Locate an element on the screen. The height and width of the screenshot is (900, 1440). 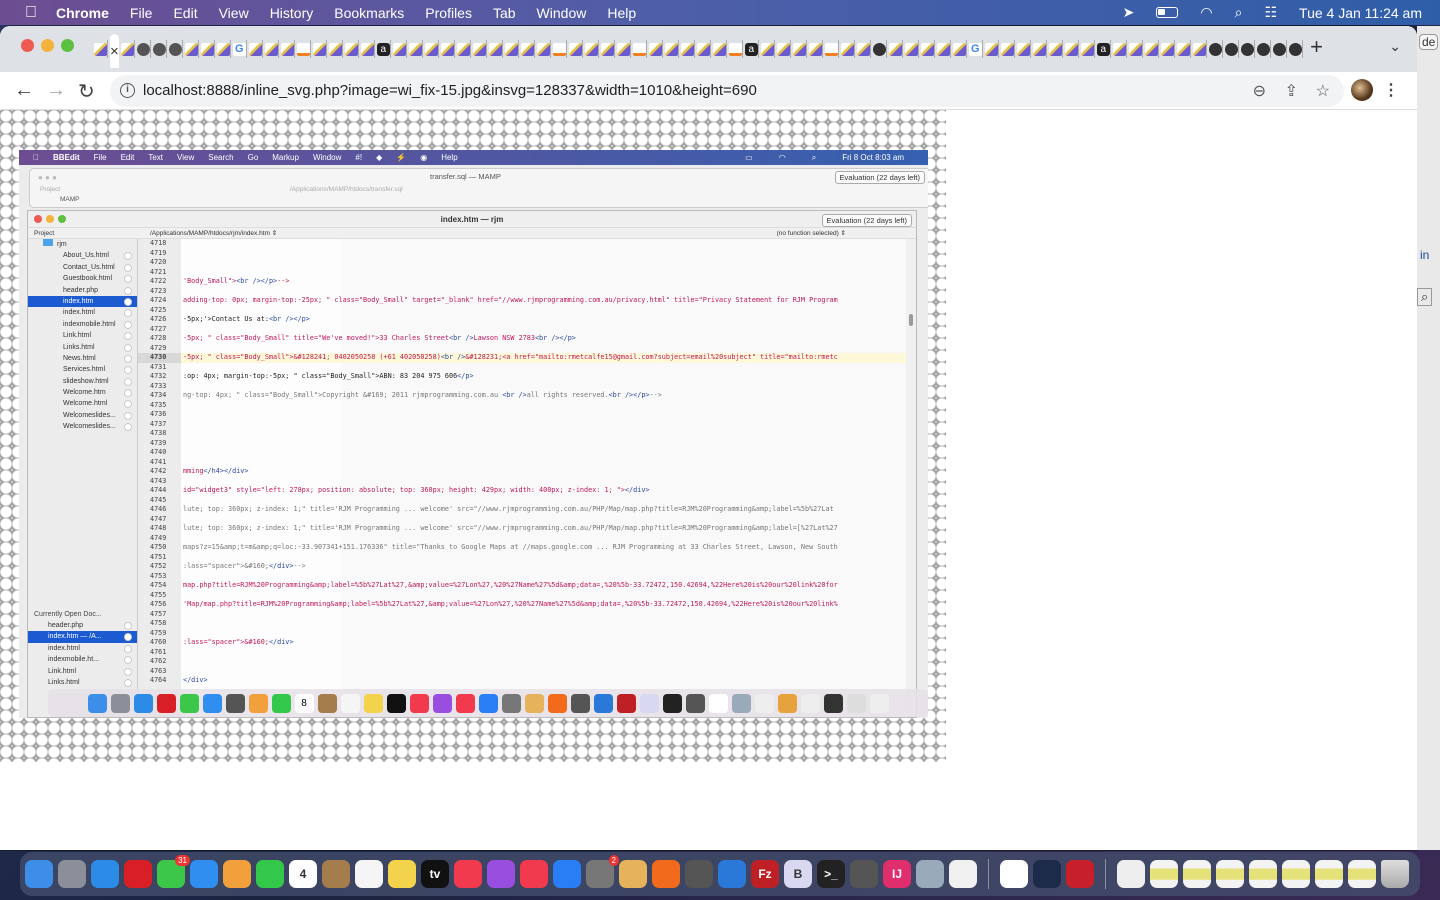
menu-view: View is located at coordinates (234, 13).